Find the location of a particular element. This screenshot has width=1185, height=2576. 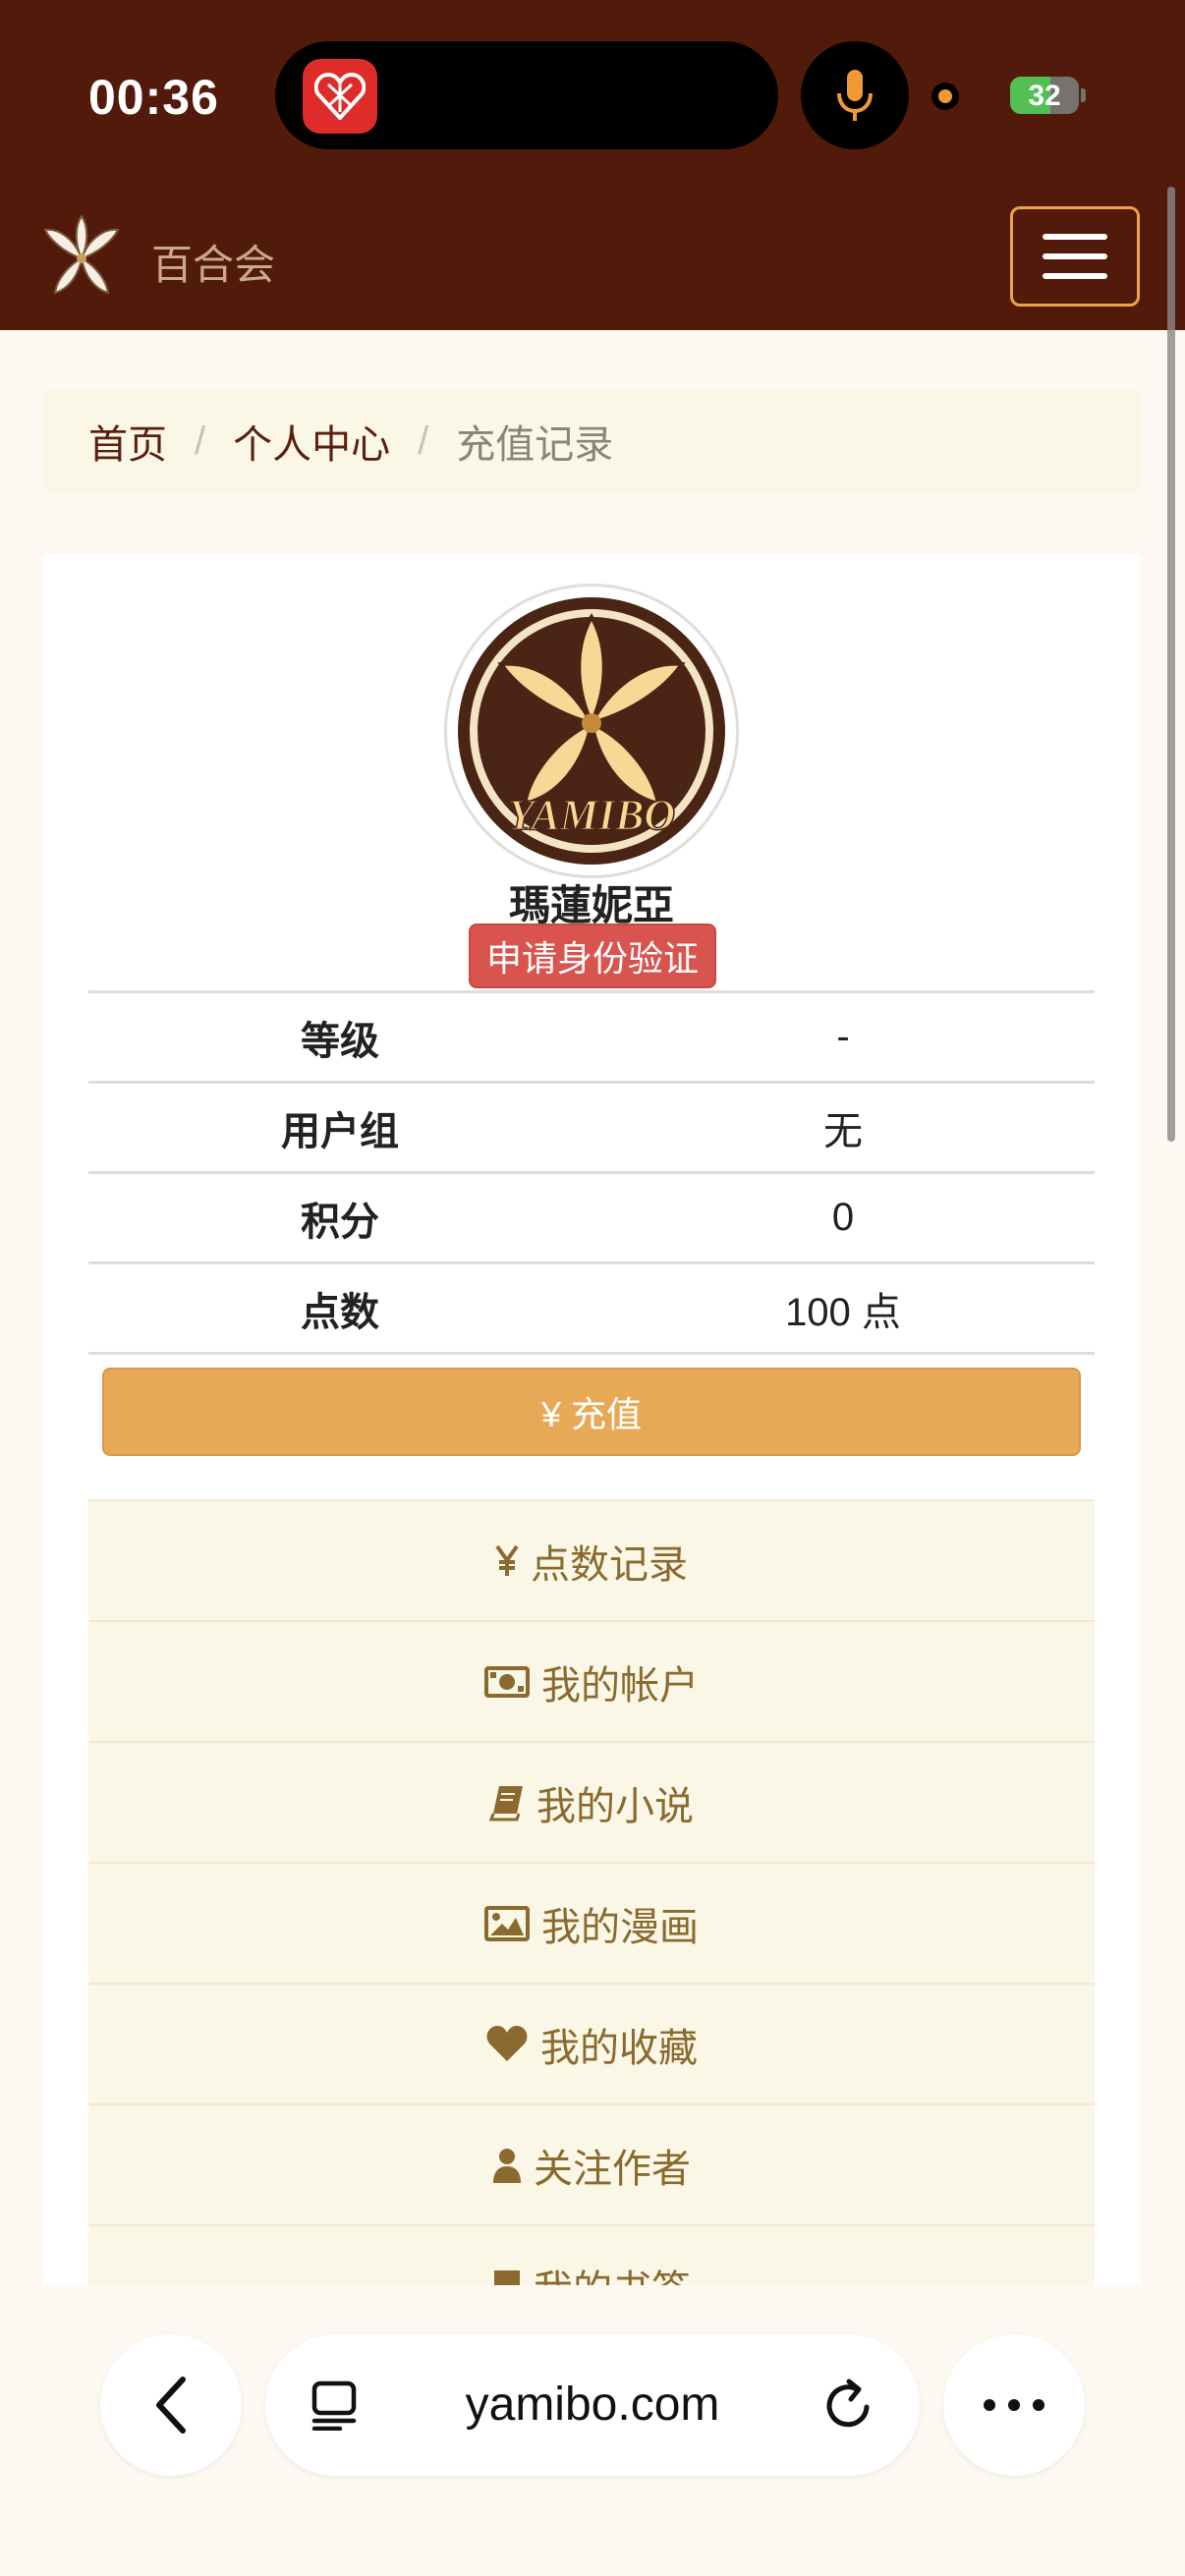

back-button is located at coordinates (171, 2405).